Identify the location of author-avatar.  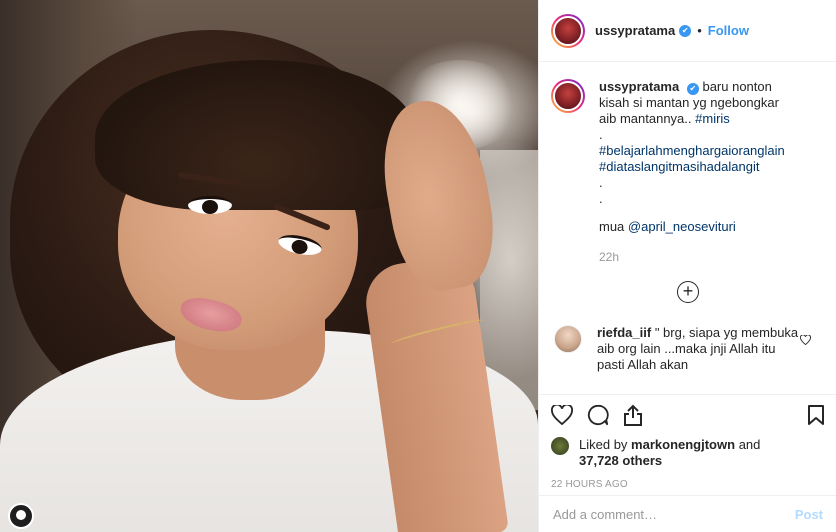
(568, 30).